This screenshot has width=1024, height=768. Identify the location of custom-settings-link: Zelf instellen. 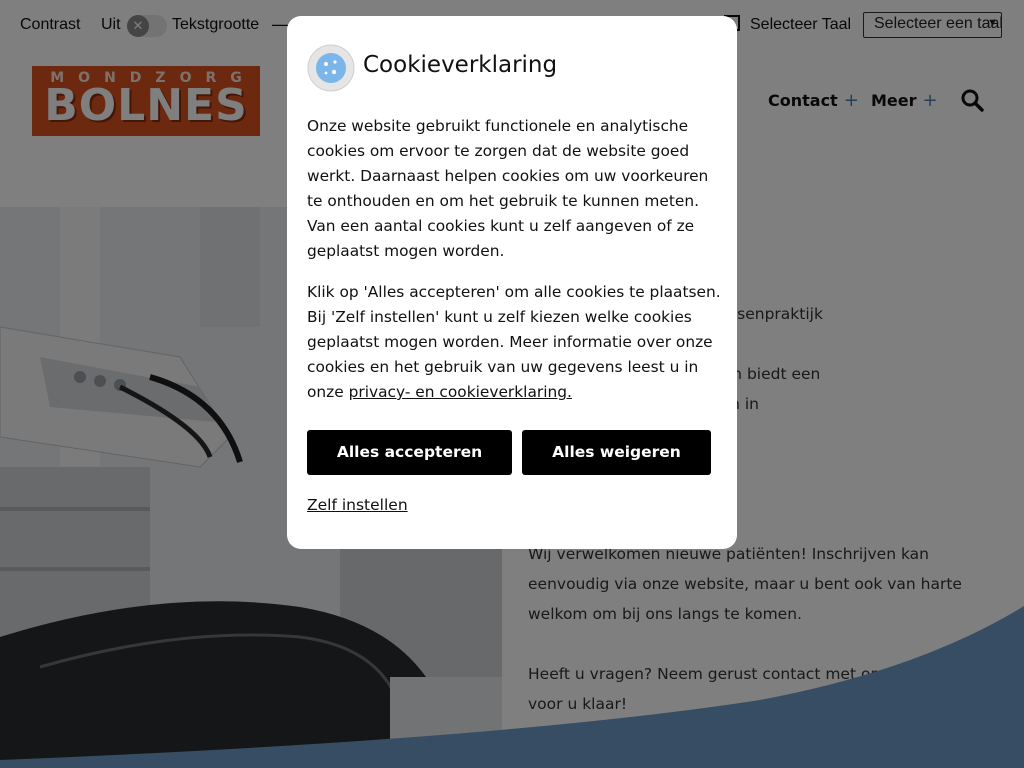
(357, 505).